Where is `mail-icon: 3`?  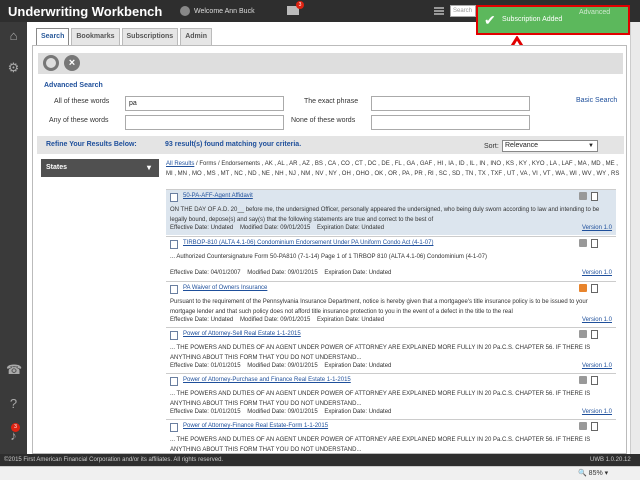
mail-icon: 3 is located at coordinates (295, 8).